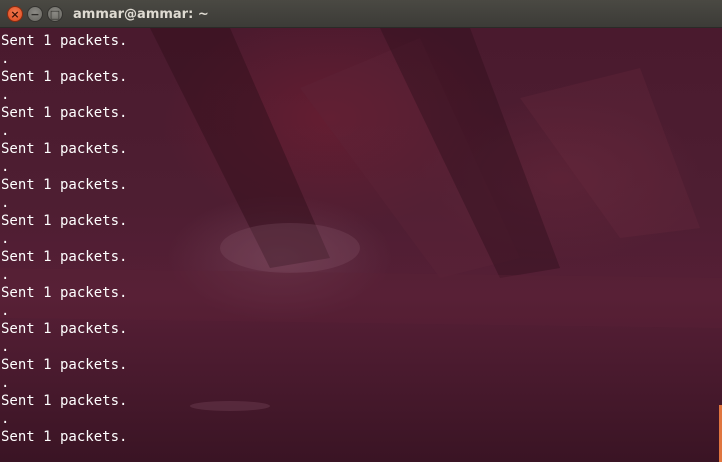  Describe the element at coordinates (361, 14) in the screenshot. I see `title-bar: × − □ ammar@ammar: ~` at that location.